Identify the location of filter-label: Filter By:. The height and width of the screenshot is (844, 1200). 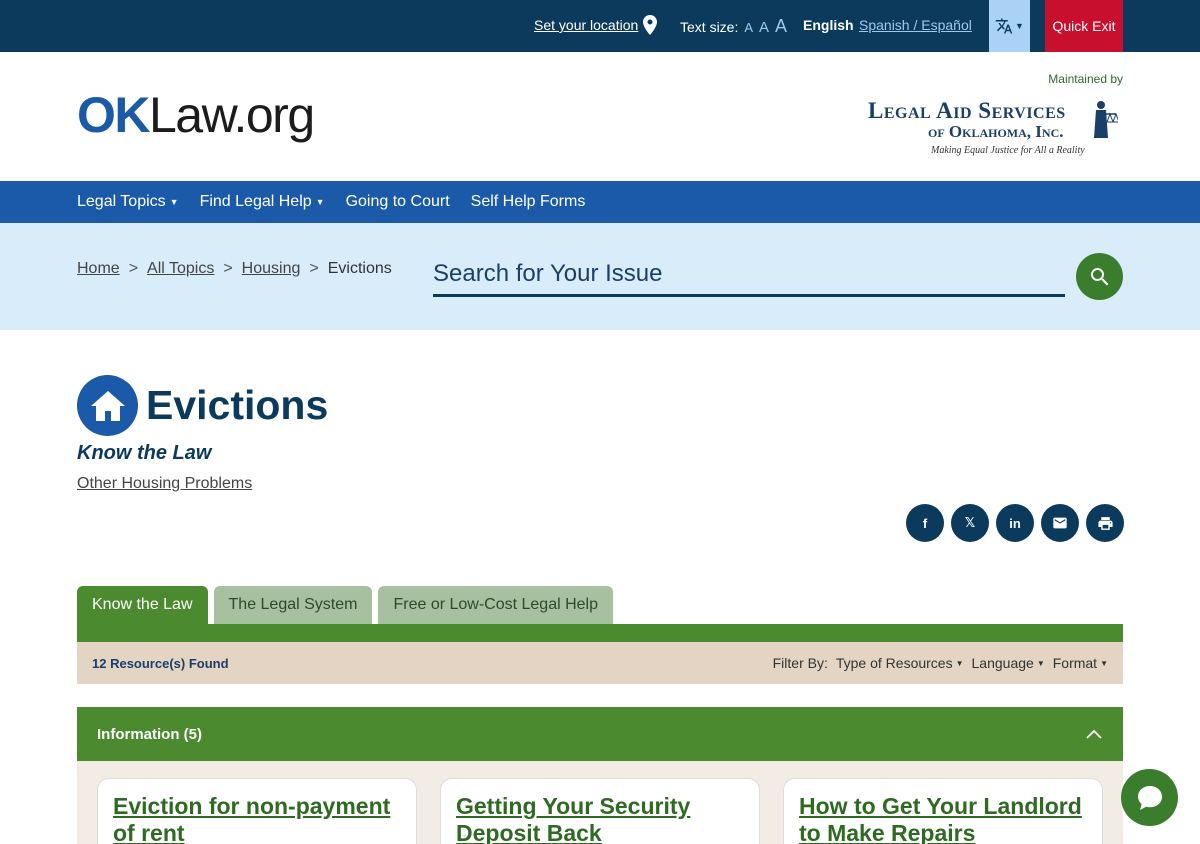
(800, 663).